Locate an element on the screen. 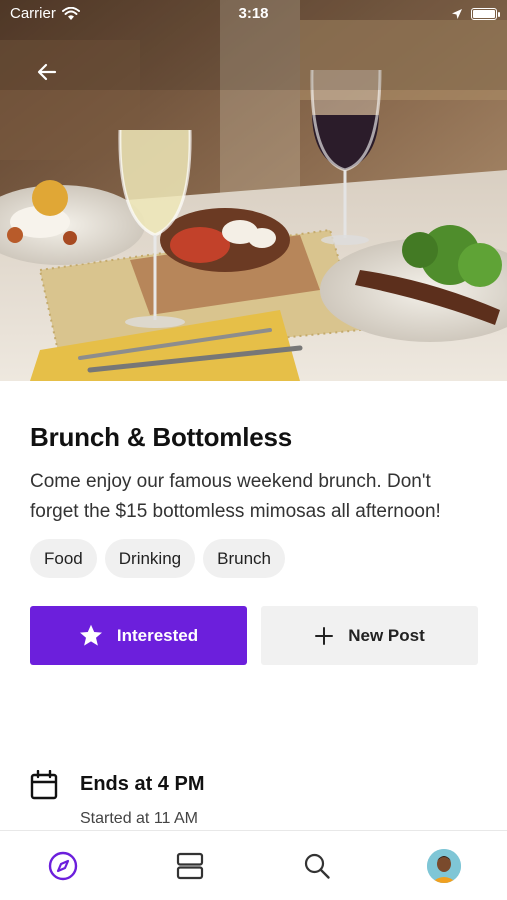 Image resolution: width=507 pixels, height=900 pixels. tag-chip: Food is located at coordinates (63, 558).